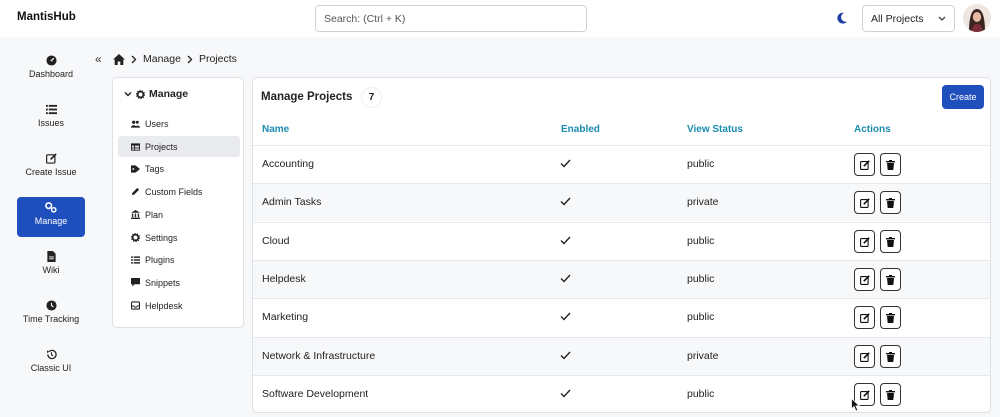 Image resolution: width=1000 pixels, height=417 pixels. What do you see at coordinates (135, 305) in the screenshot?
I see `inbox-icon` at bounding box center [135, 305].